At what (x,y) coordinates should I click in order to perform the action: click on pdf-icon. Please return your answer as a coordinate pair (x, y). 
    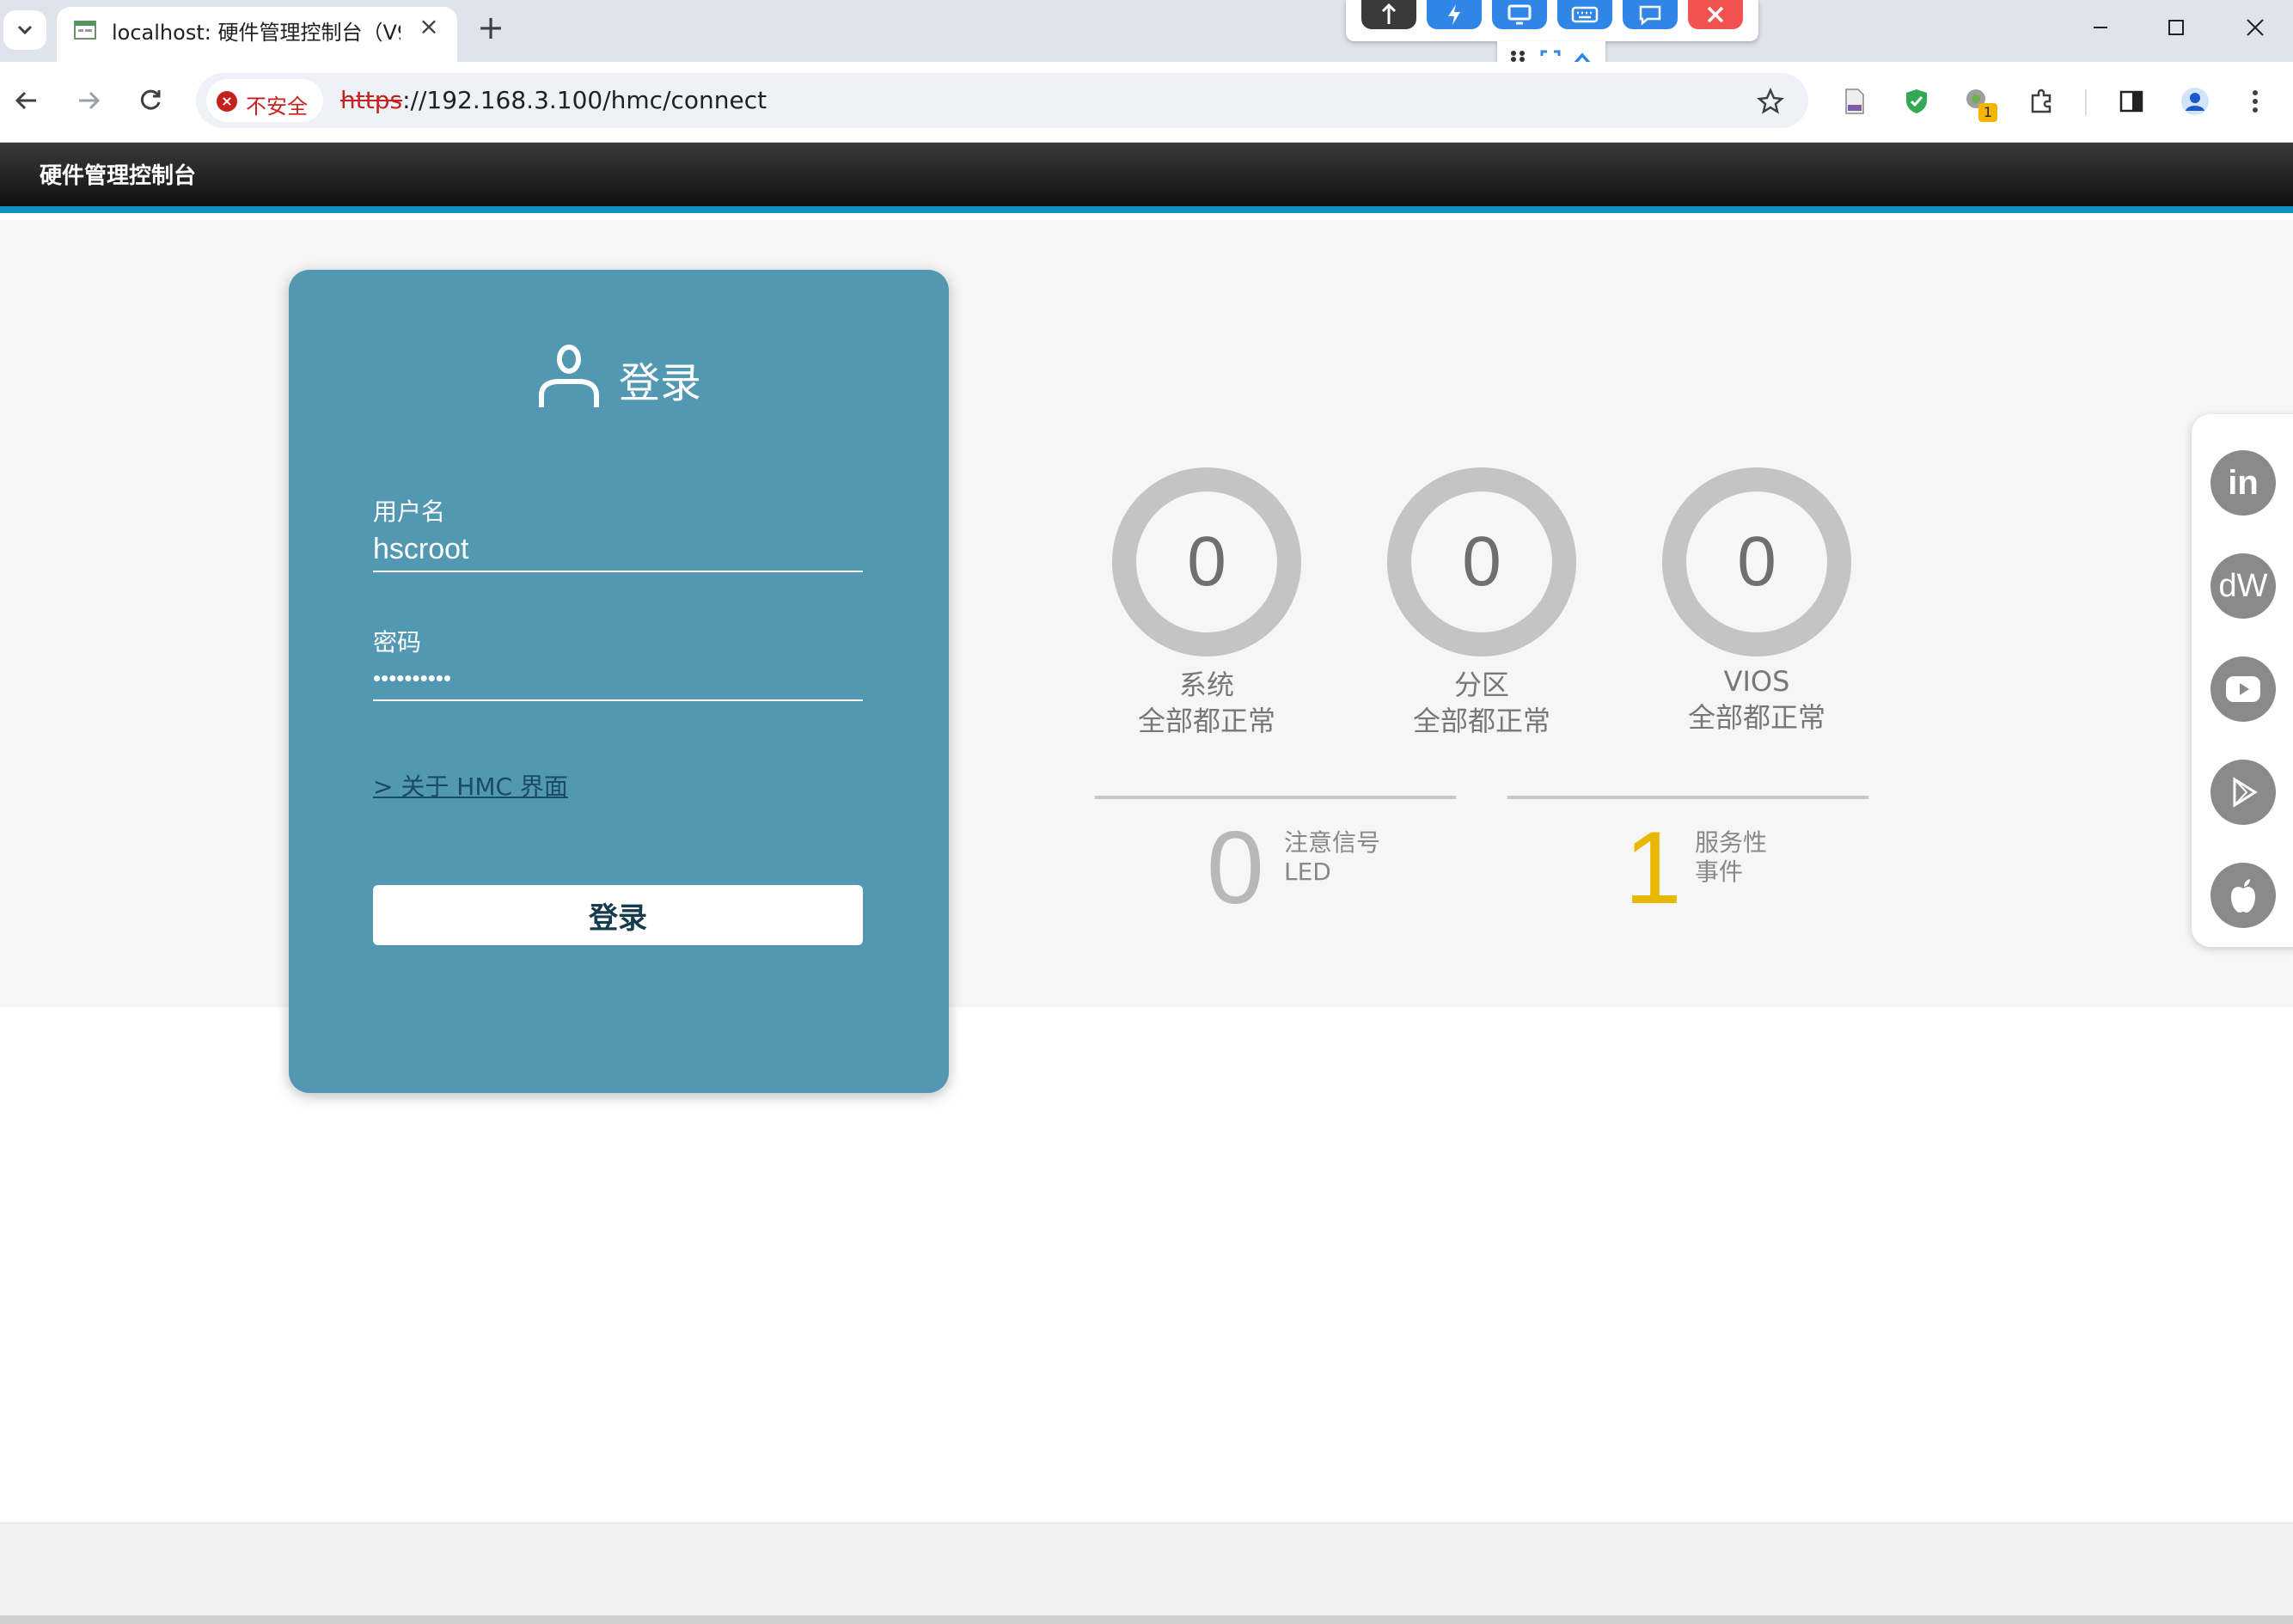
    Looking at the image, I should click on (1854, 101).